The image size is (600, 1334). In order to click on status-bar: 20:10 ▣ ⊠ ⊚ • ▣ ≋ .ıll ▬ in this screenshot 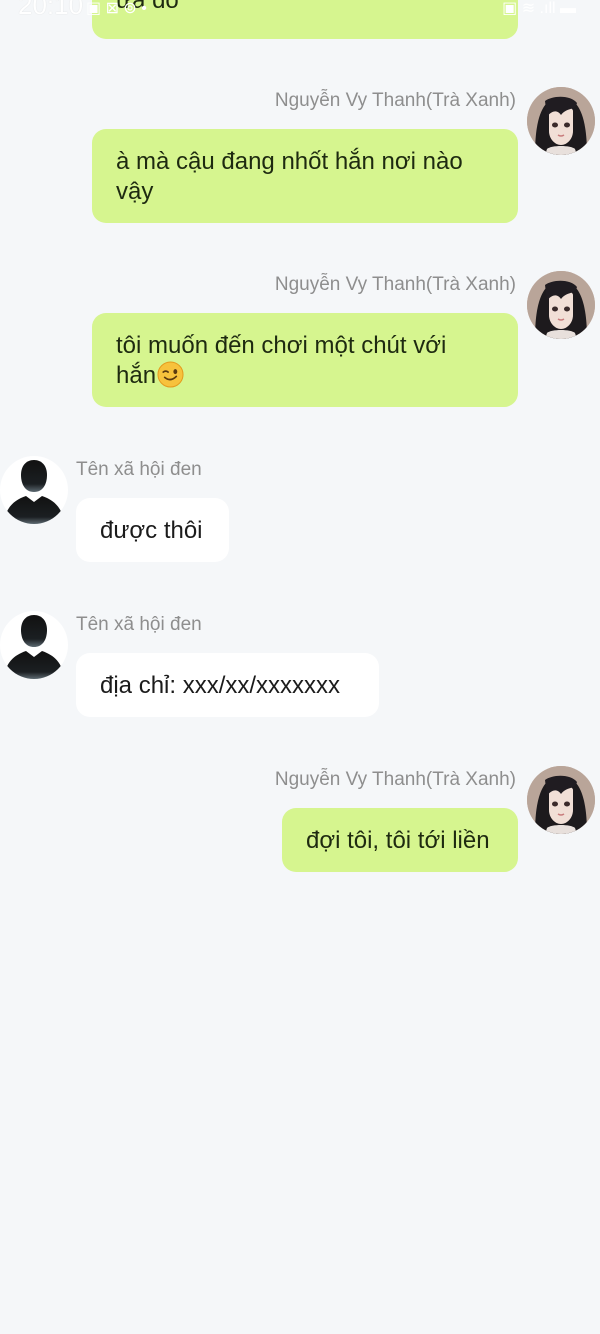, I will do `click(300, 11)`.